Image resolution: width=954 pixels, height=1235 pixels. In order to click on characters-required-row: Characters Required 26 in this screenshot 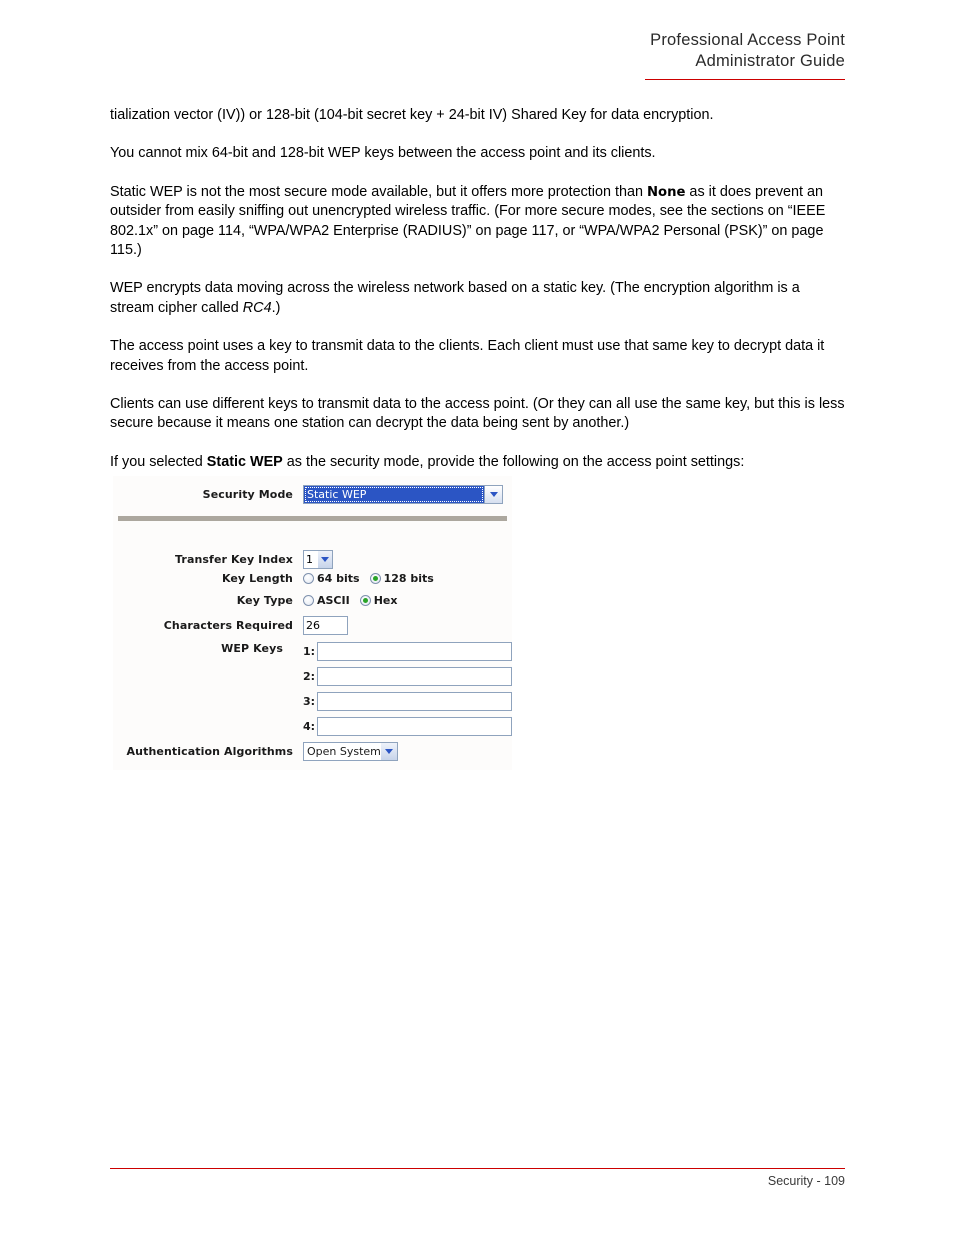, I will do `click(312, 625)`.